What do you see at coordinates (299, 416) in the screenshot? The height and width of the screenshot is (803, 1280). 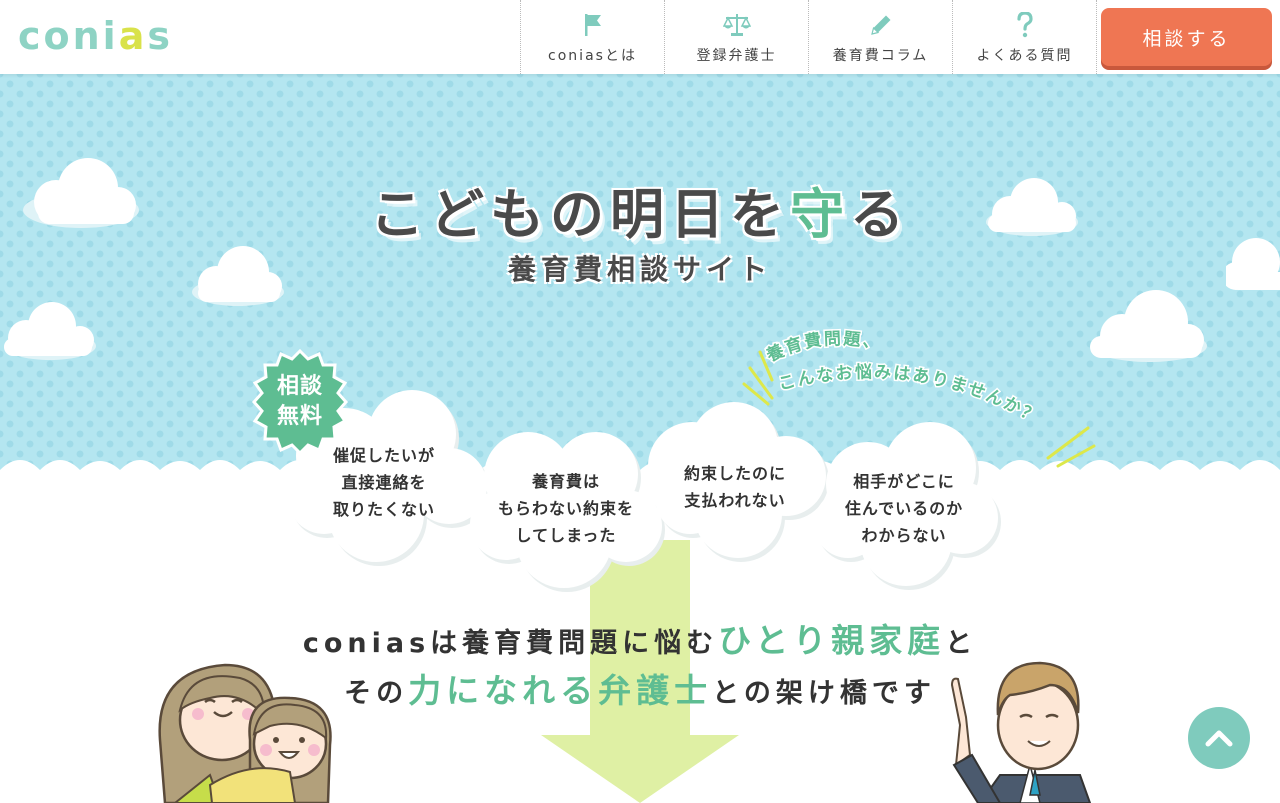 I see `badge-line2: 無料` at bounding box center [299, 416].